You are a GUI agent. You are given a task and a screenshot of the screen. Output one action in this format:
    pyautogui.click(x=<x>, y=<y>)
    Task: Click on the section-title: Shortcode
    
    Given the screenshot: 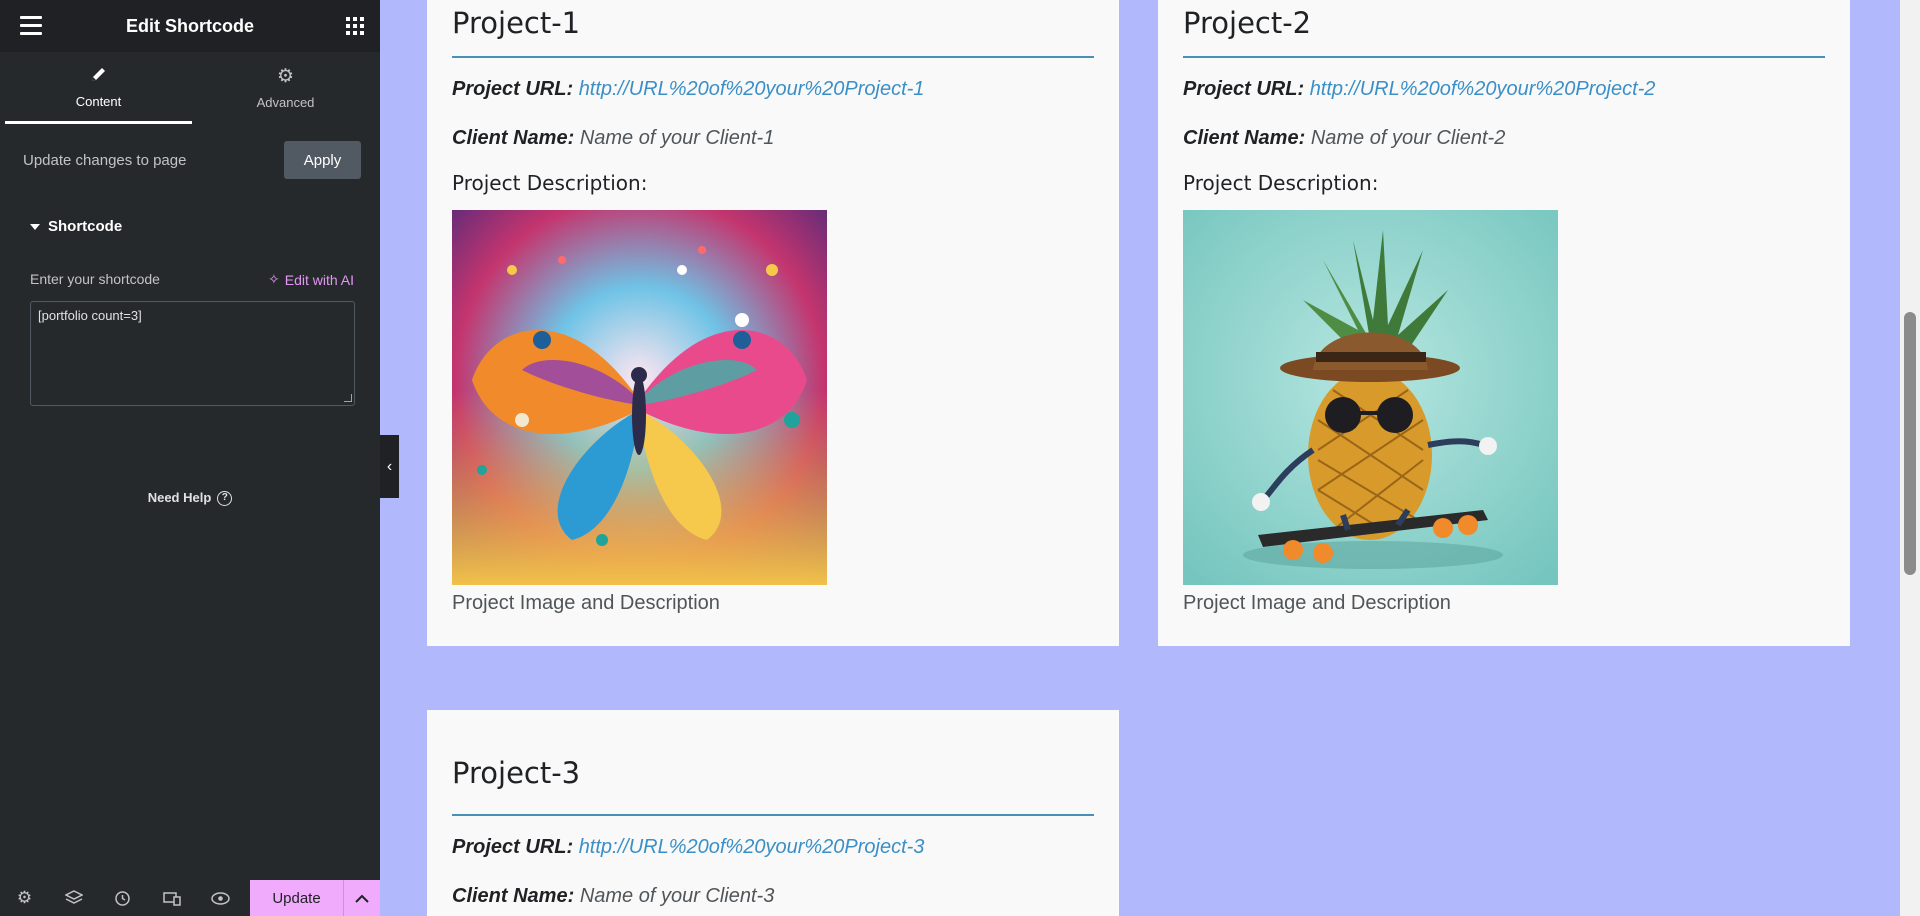 What is the action you would take?
    pyautogui.click(x=85, y=226)
    